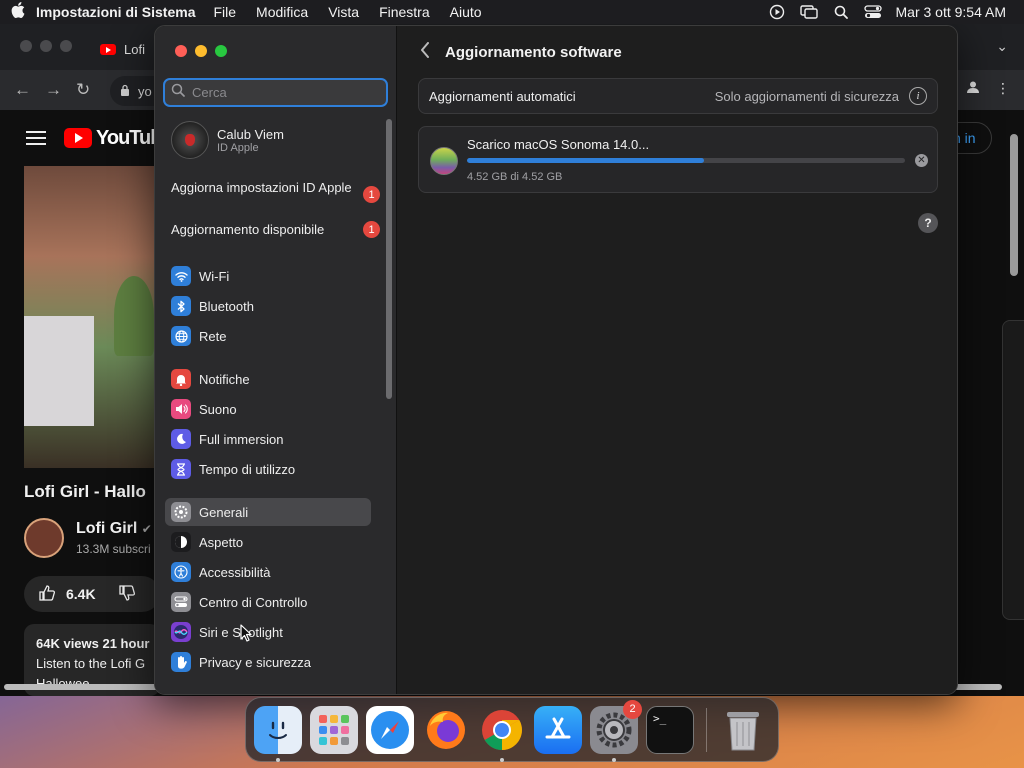  What do you see at coordinates (502, 759) in the screenshot?
I see `running-indicator` at bounding box center [502, 759].